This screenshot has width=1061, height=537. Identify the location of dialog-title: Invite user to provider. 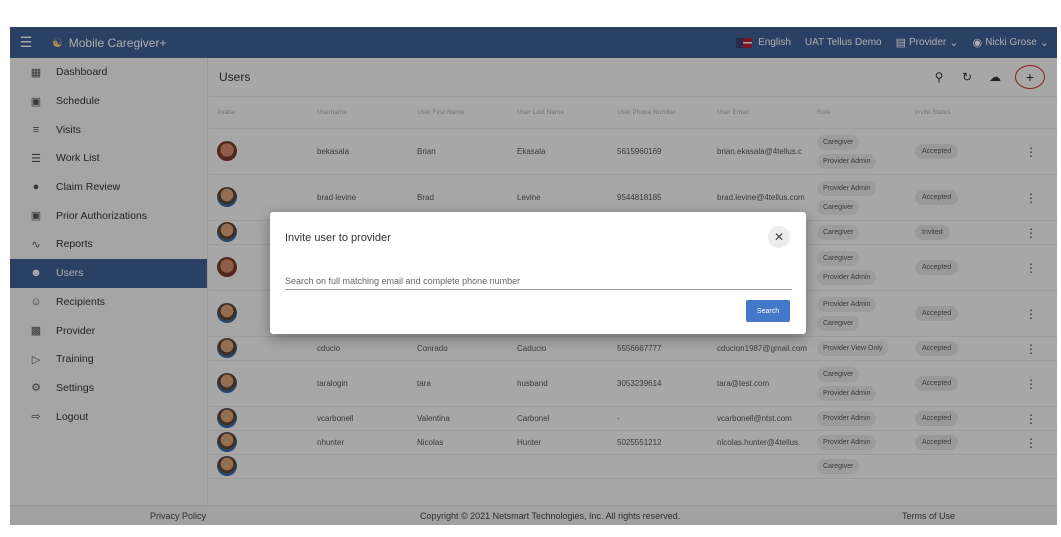
(338, 238).